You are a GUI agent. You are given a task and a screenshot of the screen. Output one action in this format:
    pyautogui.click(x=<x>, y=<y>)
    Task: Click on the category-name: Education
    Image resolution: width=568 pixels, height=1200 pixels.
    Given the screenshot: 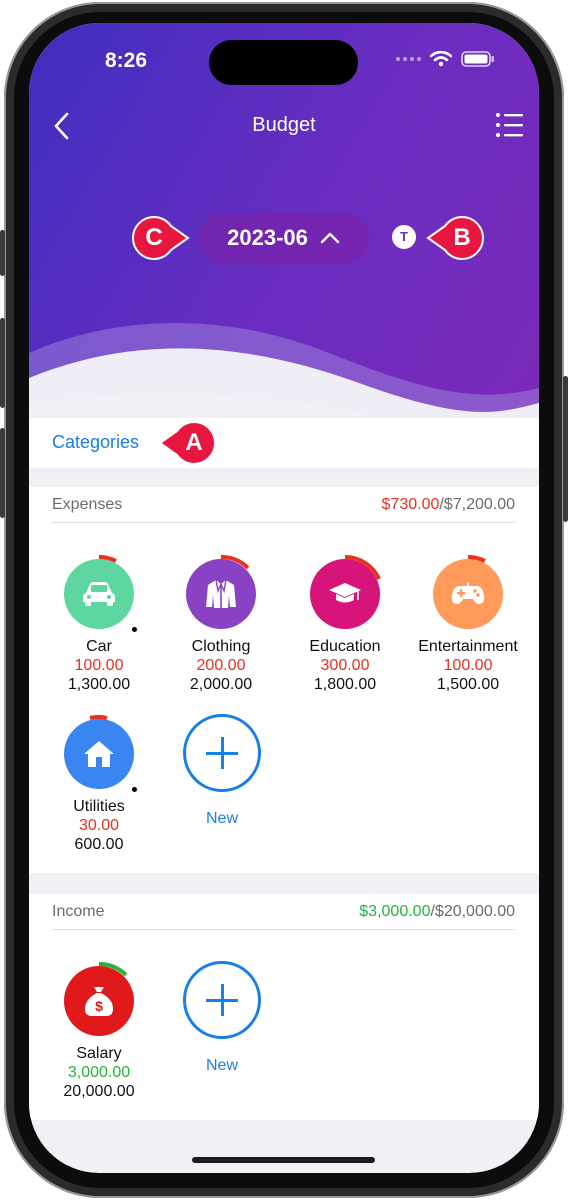 What is the action you would take?
    pyautogui.click(x=345, y=646)
    